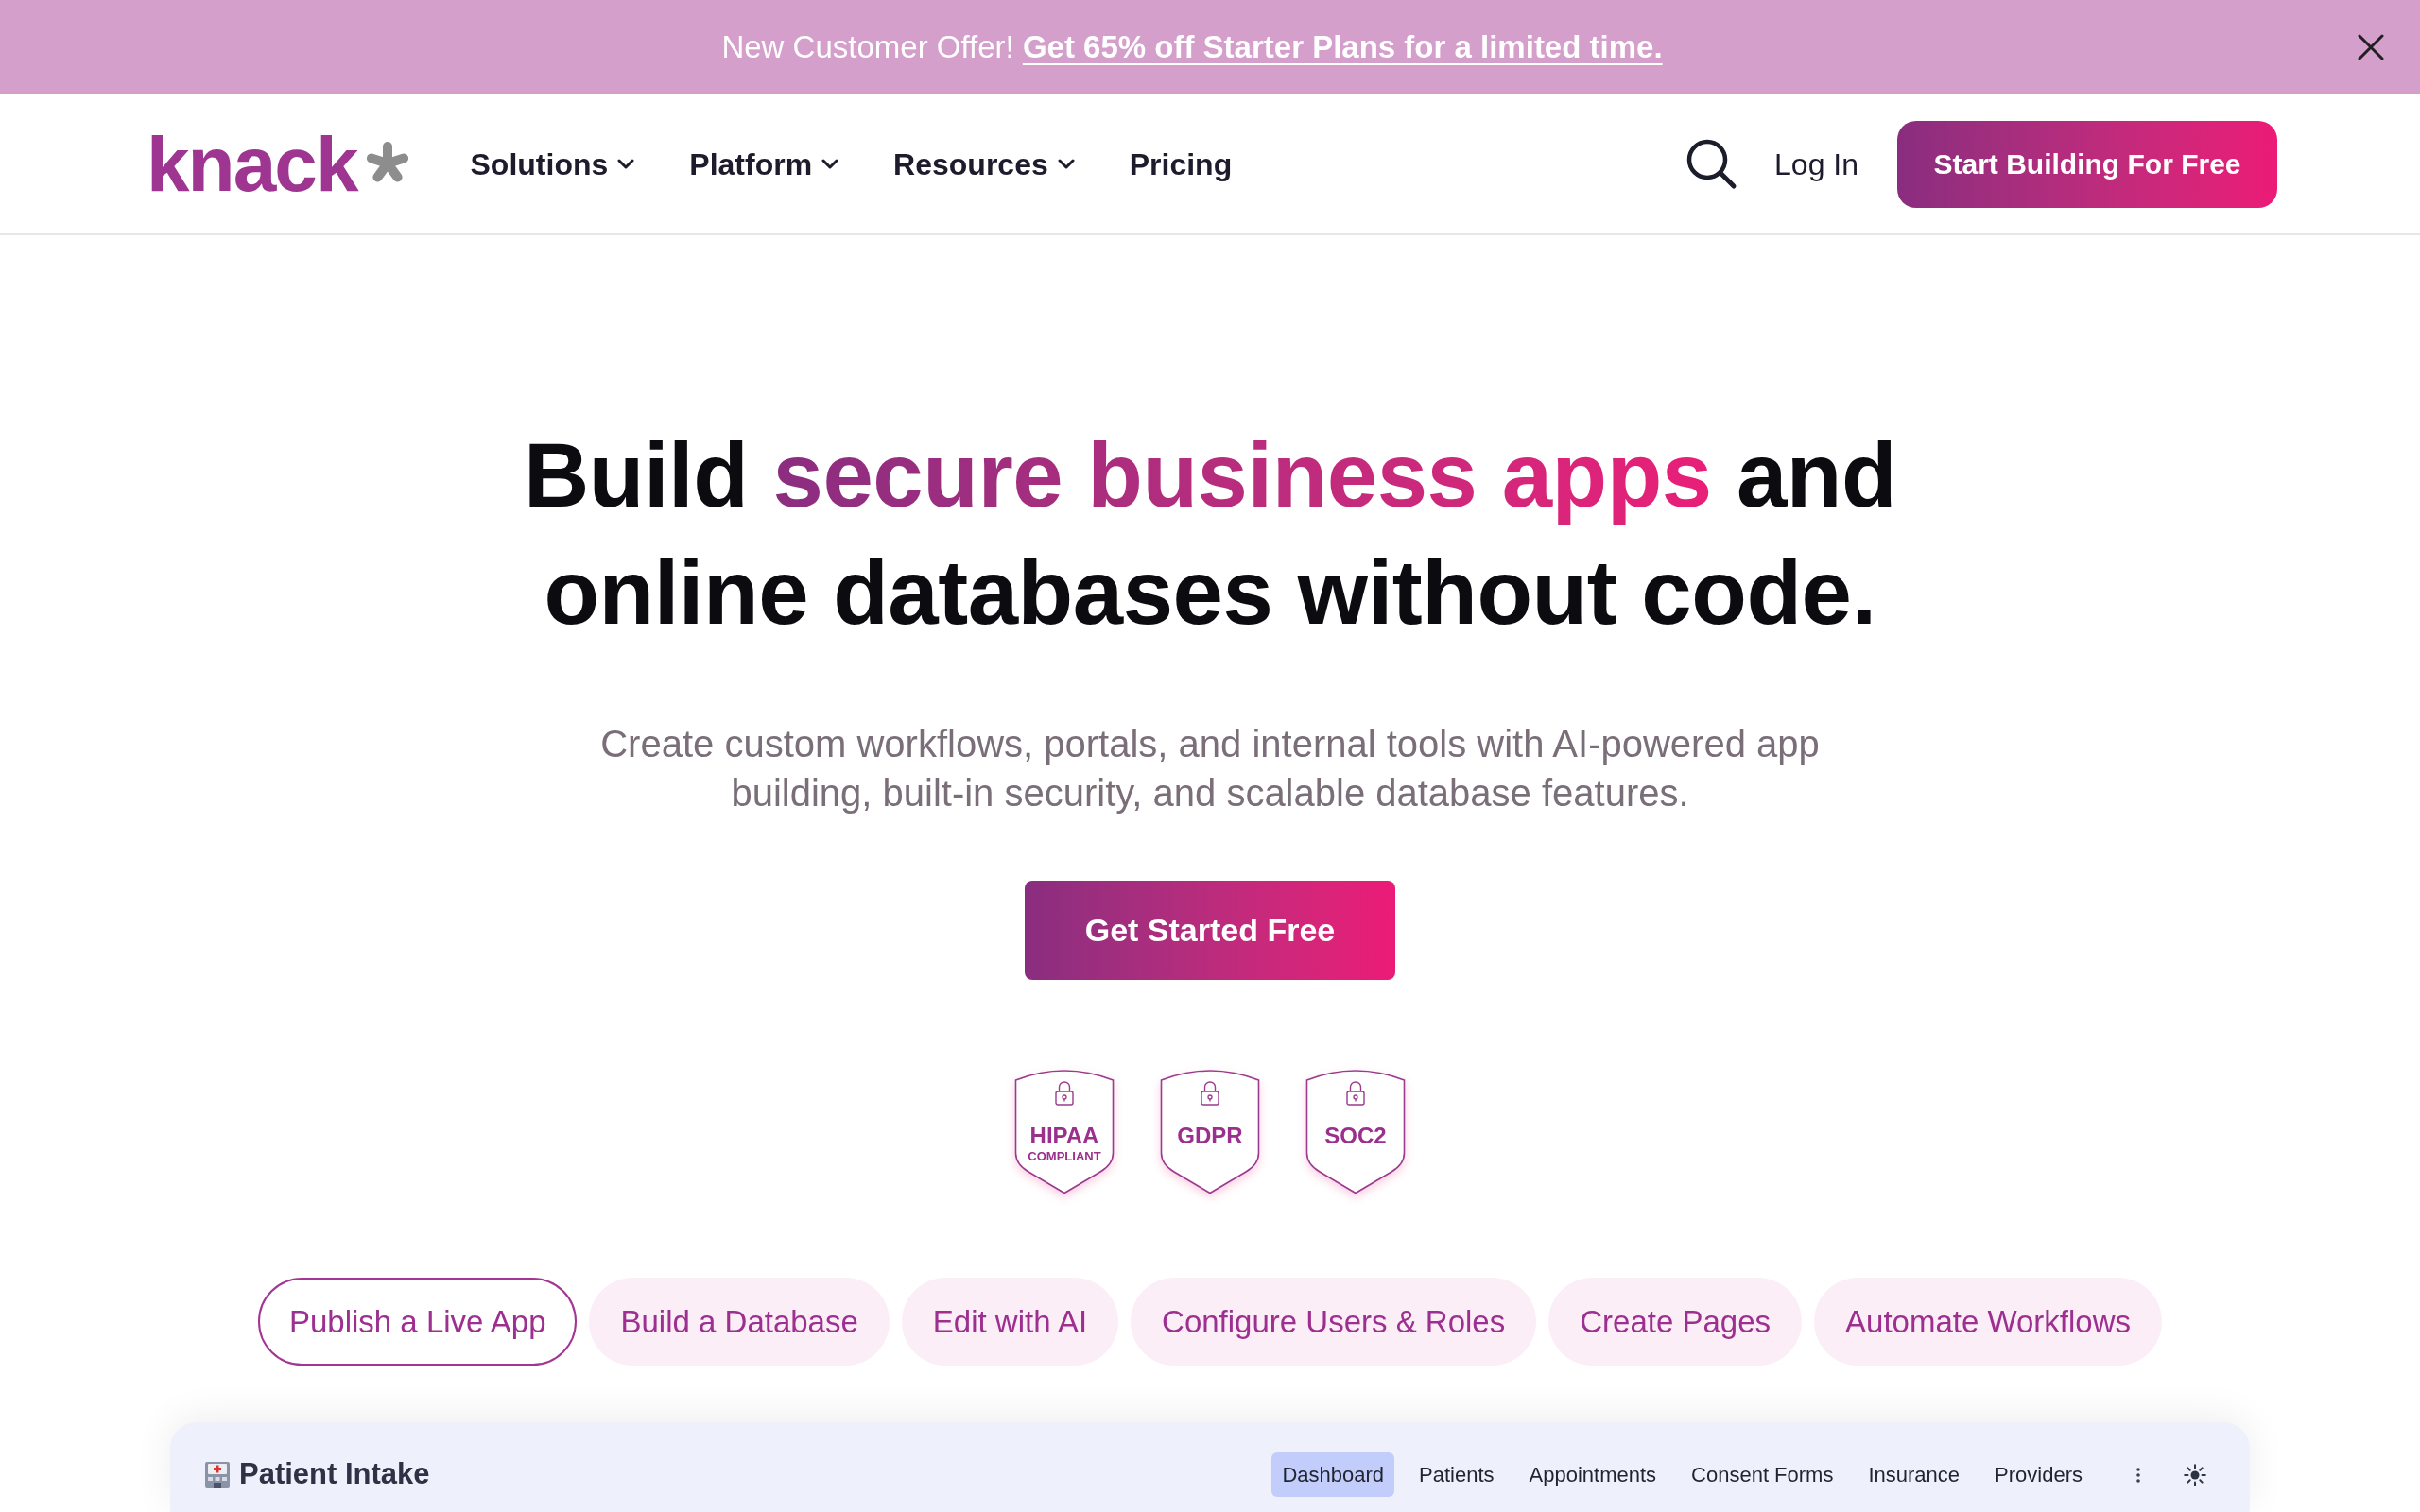 This screenshot has height=1512, width=2420. I want to click on app-nav-tab: Patients, so click(1457, 1474).